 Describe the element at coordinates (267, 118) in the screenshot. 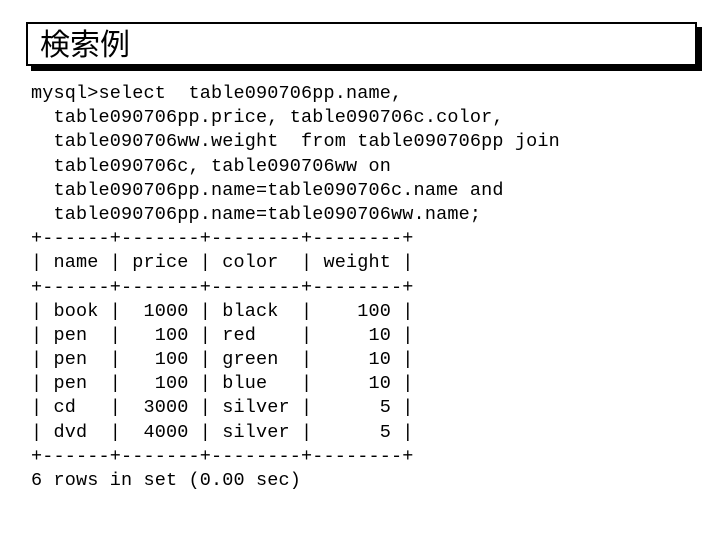

I see `sql-query-line: table090706pp.price, table090706c.color,` at that location.